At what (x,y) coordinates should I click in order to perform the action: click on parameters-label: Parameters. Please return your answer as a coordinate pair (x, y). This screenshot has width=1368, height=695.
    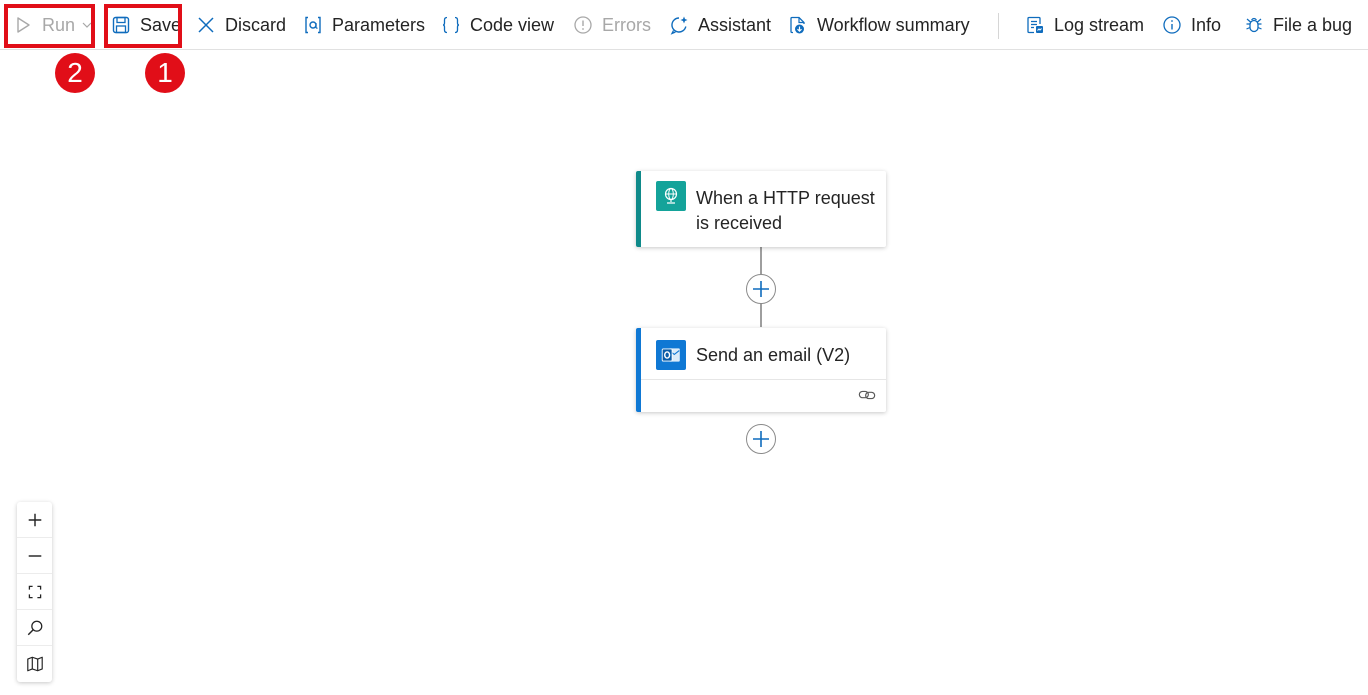
    Looking at the image, I should click on (379, 24).